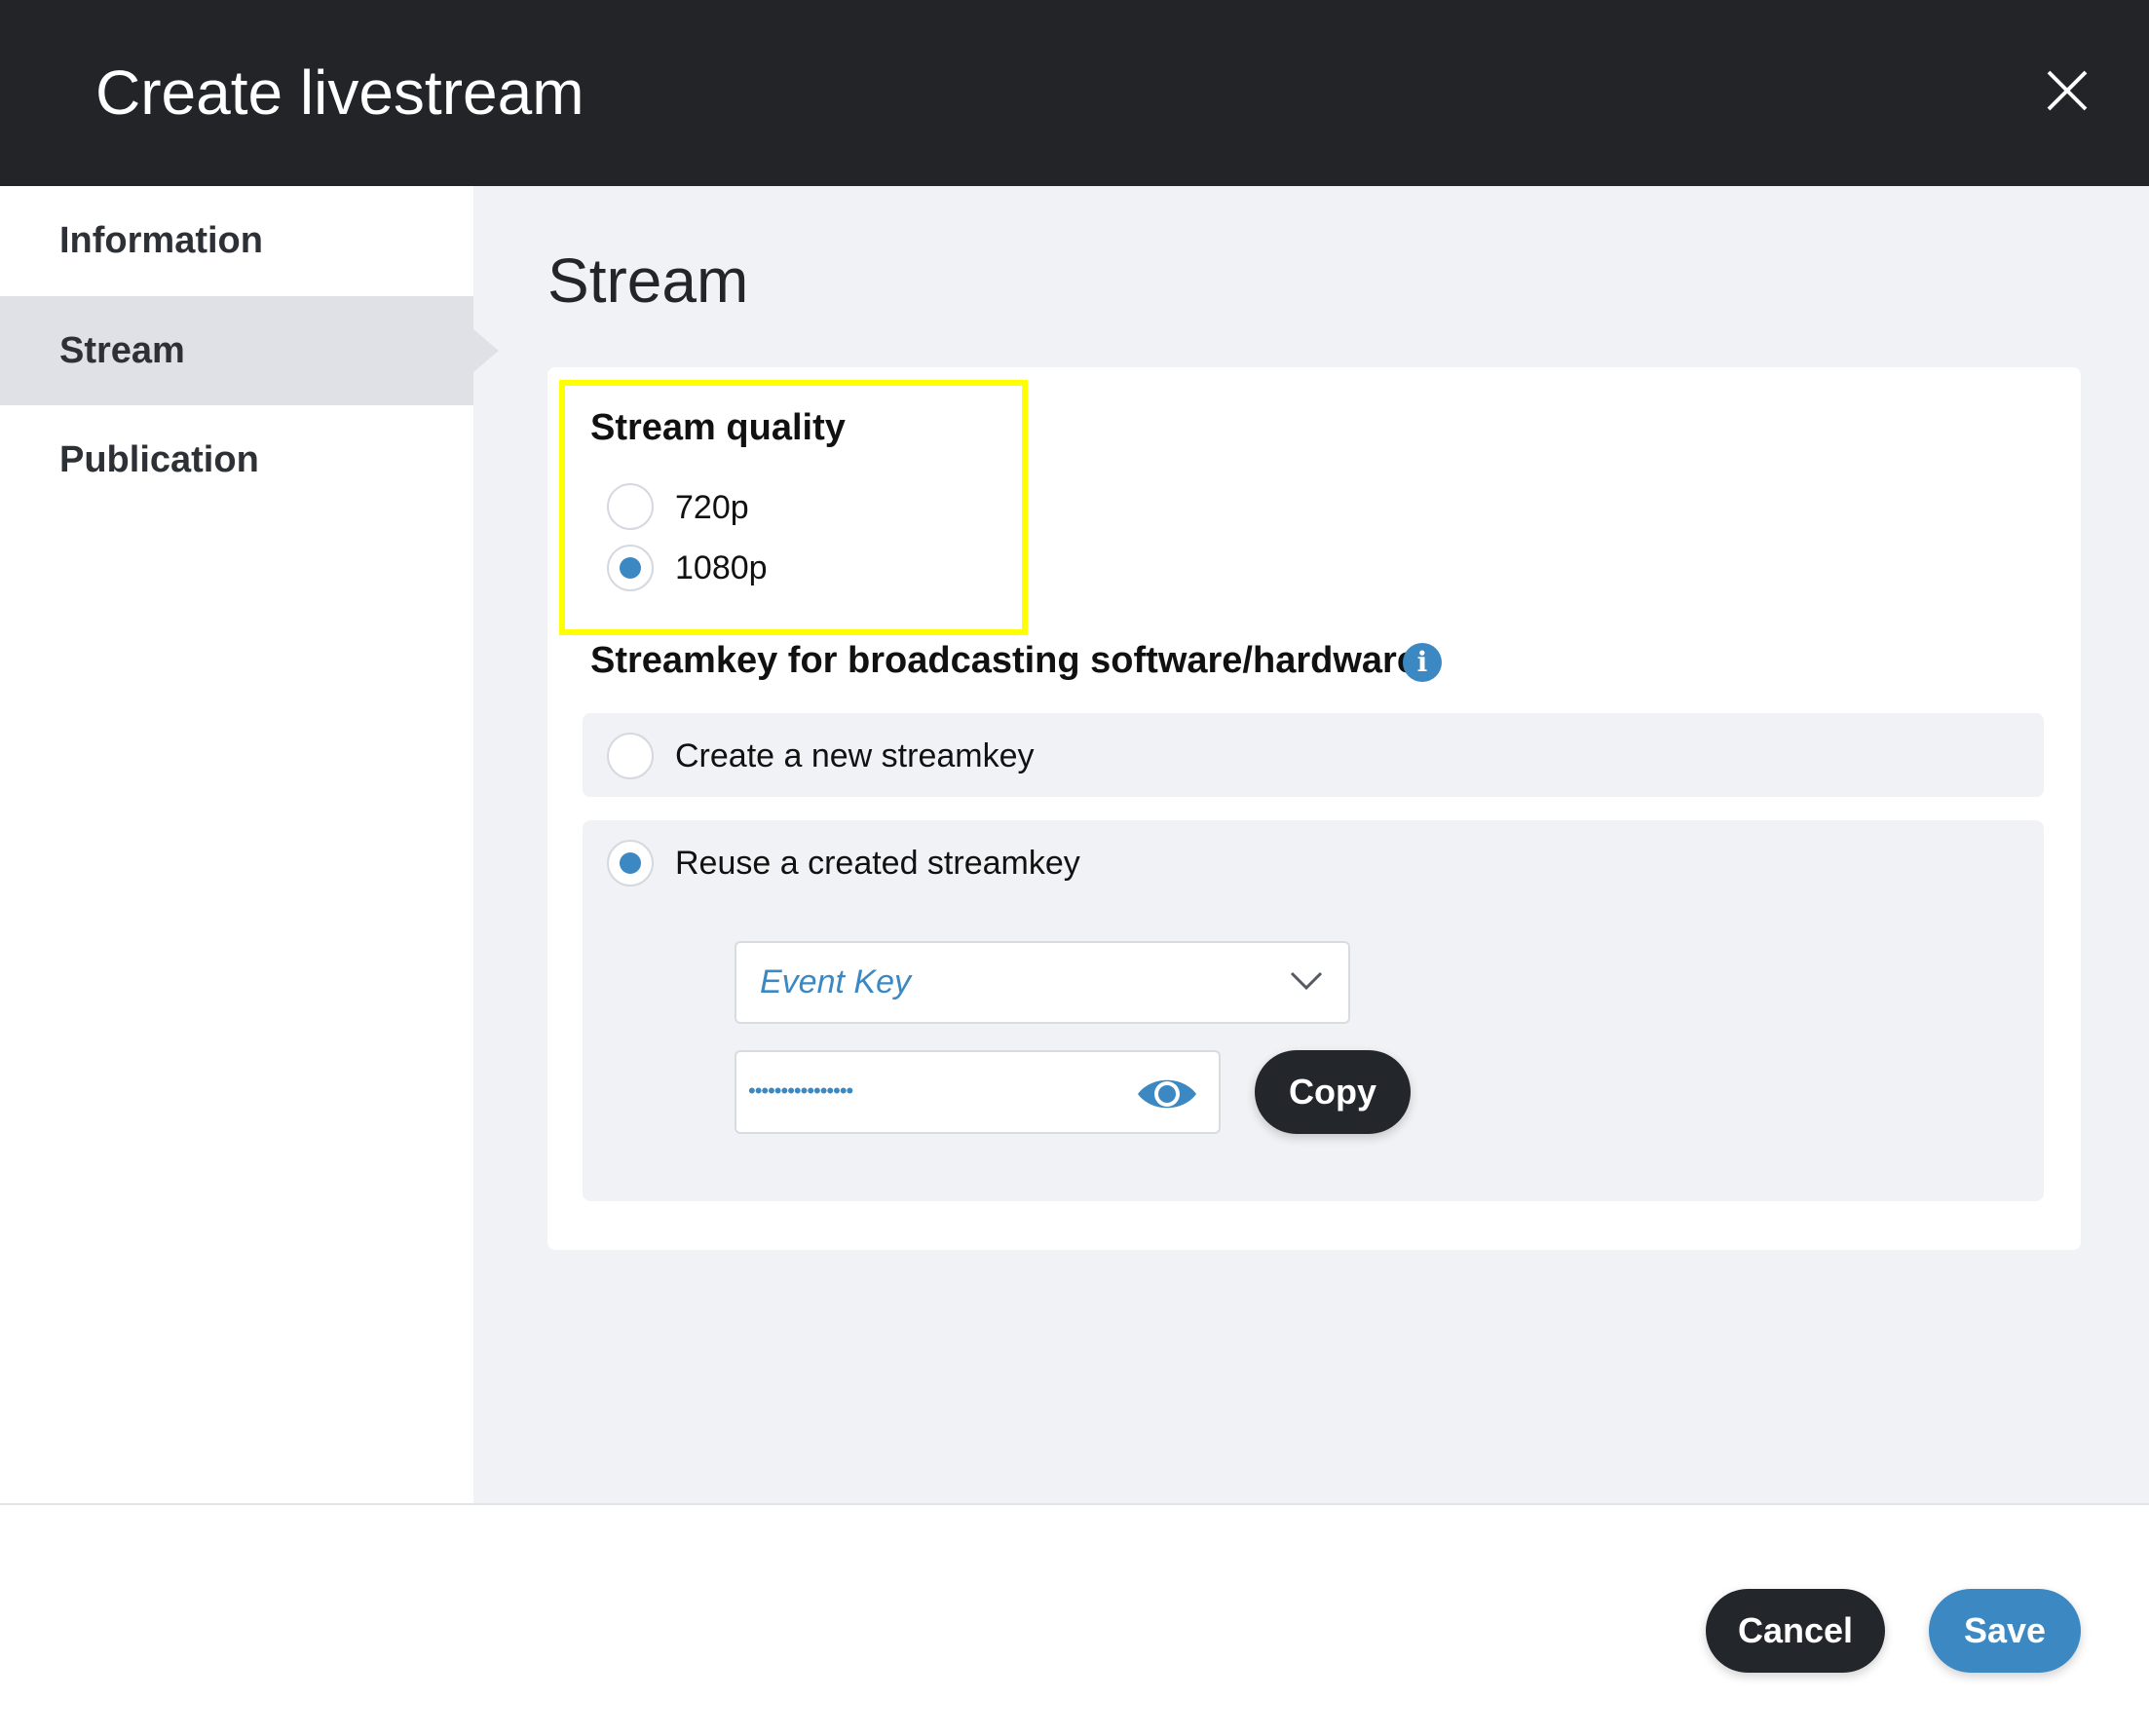  What do you see at coordinates (630, 756) in the screenshot?
I see `radio-new-streamkey` at bounding box center [630, 756].